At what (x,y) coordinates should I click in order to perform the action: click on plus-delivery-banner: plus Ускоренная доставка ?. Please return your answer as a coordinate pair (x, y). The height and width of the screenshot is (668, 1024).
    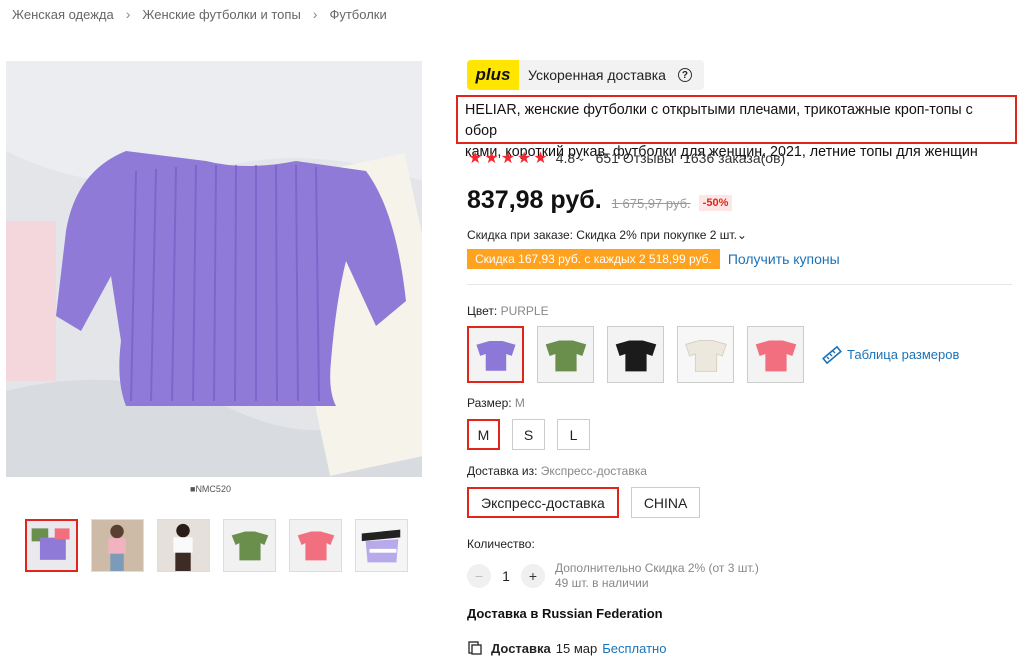
    Looking at the image, I should click on (585, 75).